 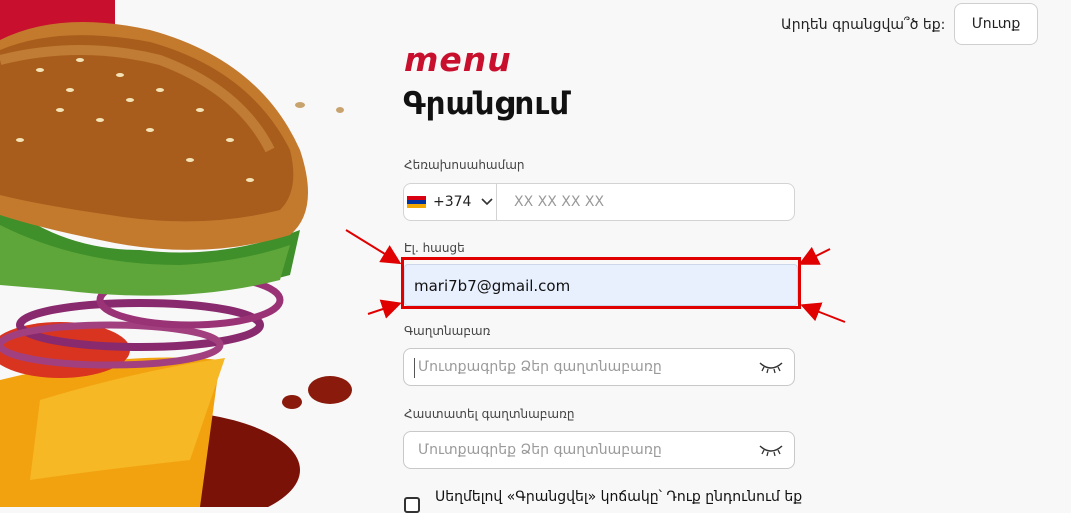 What do you see at coordinates (540, 367) in the screenshot?
I see `password-placeholder: Մուտքագրեք Ձեր գաղտնաբառը` at bounding box center [540, 367].